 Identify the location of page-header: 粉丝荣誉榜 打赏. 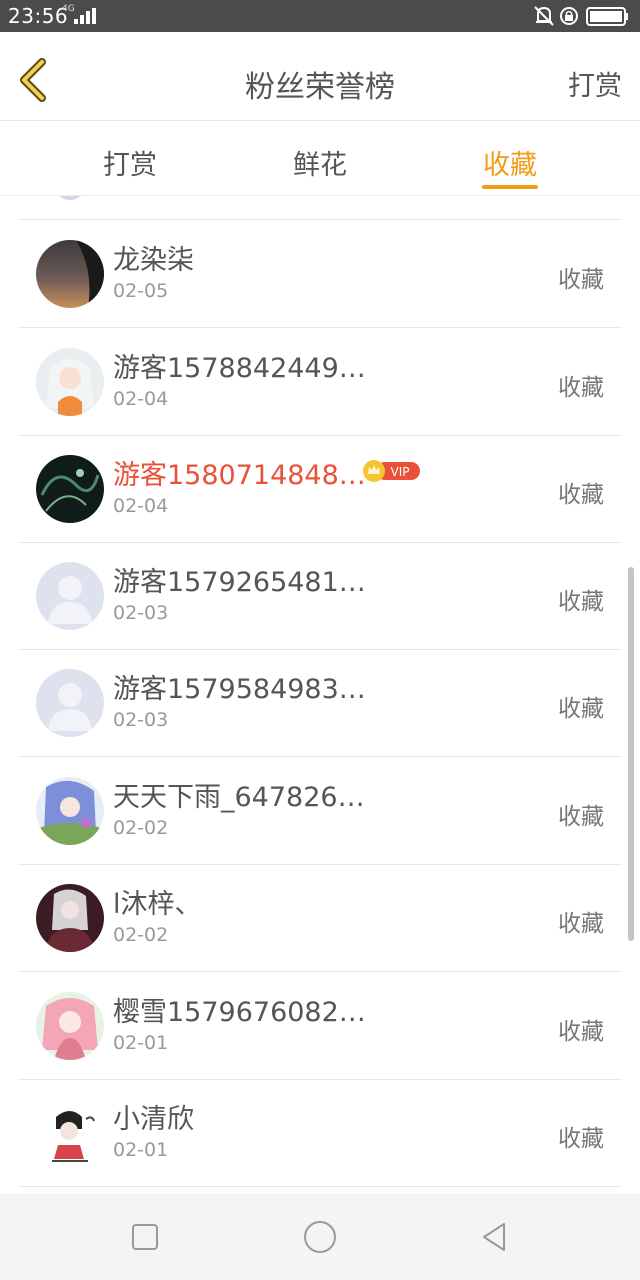
(320, 76).